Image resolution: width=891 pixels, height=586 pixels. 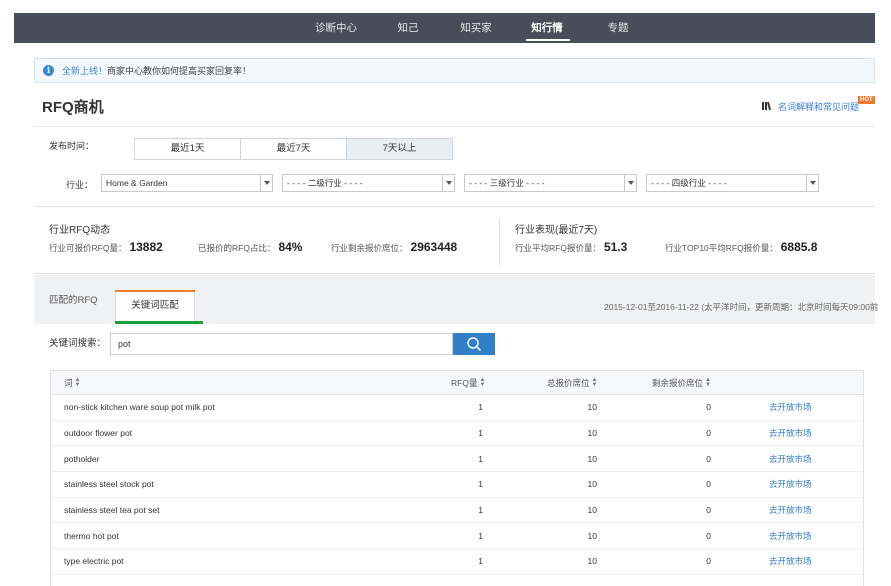 I want to click on industry-label: 行业：, so click(x=80, y=185).